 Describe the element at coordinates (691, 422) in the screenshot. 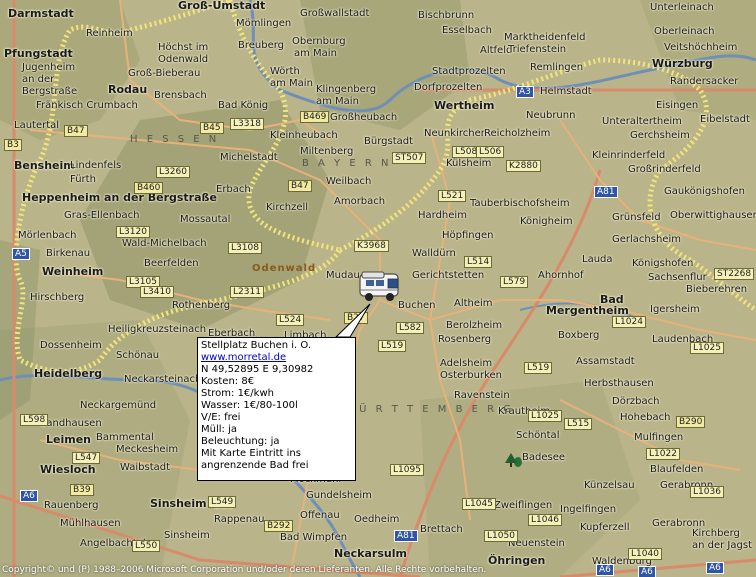

I see `road-shield: B290` at that location.